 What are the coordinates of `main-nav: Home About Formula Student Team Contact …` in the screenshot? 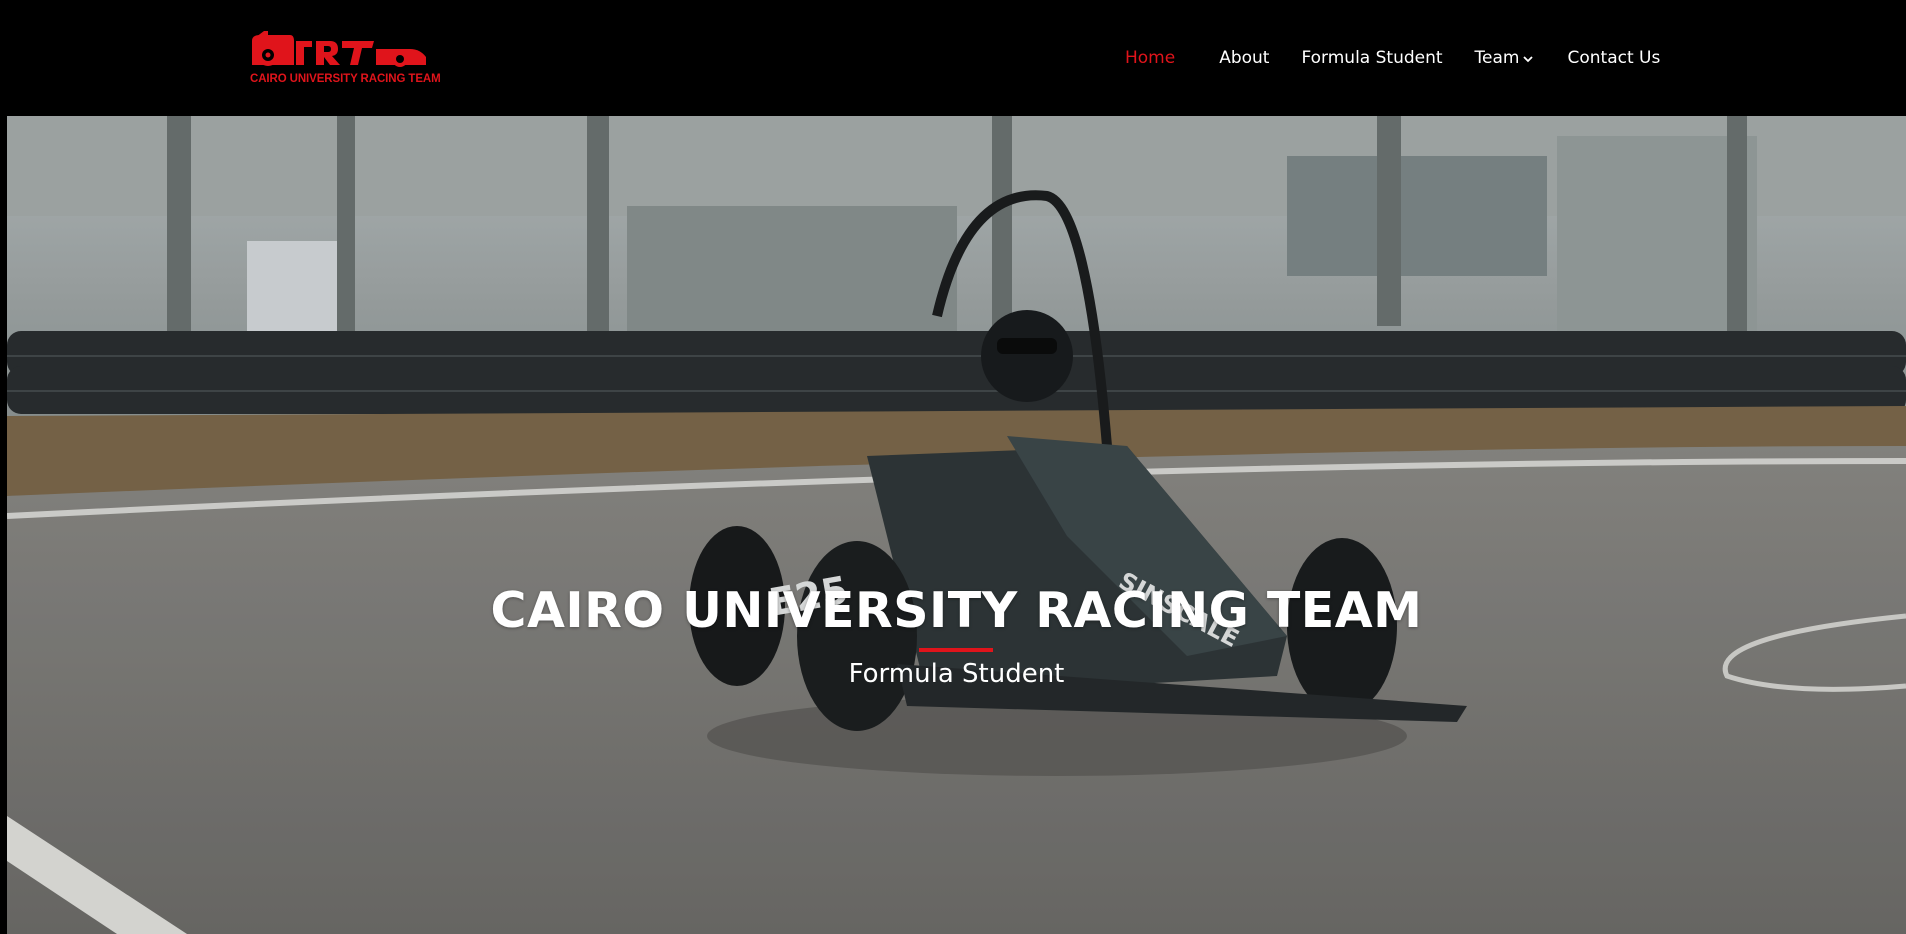 It's located at (1380, 58).